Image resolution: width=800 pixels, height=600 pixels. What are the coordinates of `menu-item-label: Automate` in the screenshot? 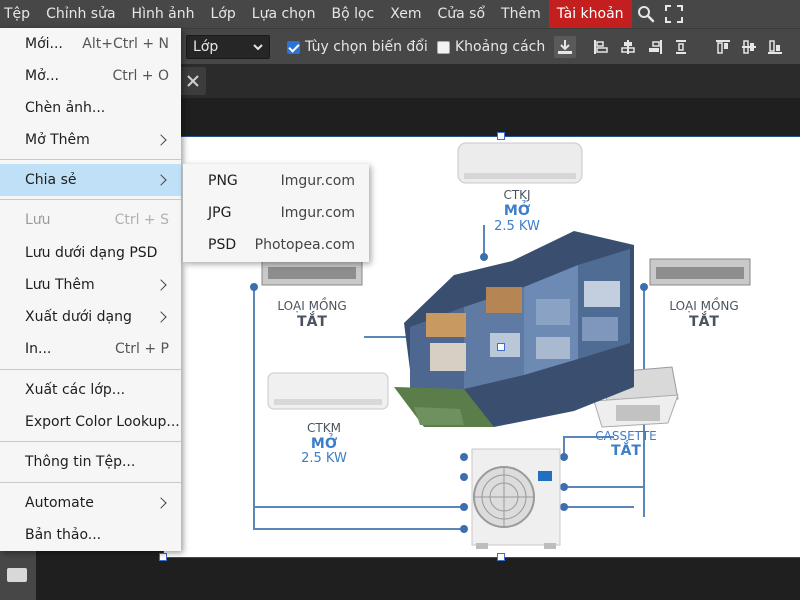 It's located at (59, 503).